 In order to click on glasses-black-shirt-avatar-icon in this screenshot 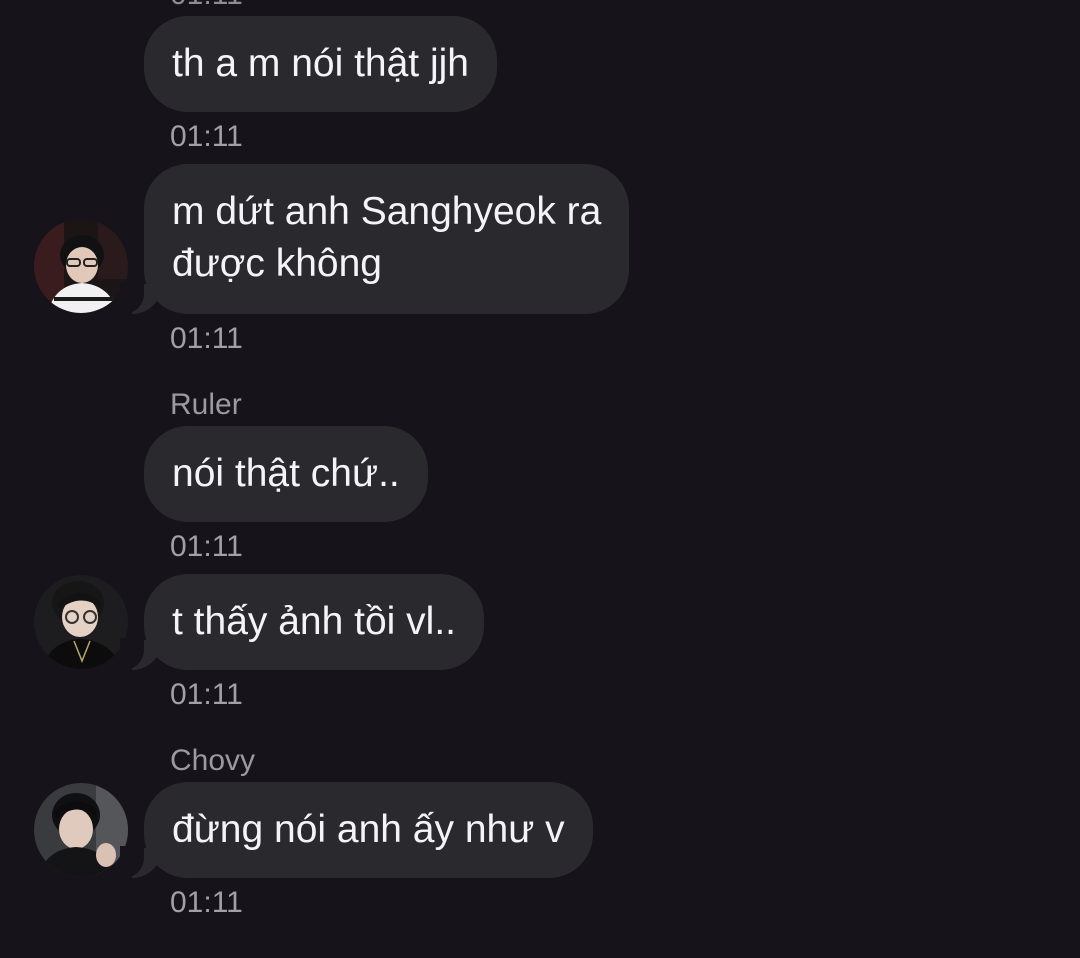, I will do `click(81, 622)`.